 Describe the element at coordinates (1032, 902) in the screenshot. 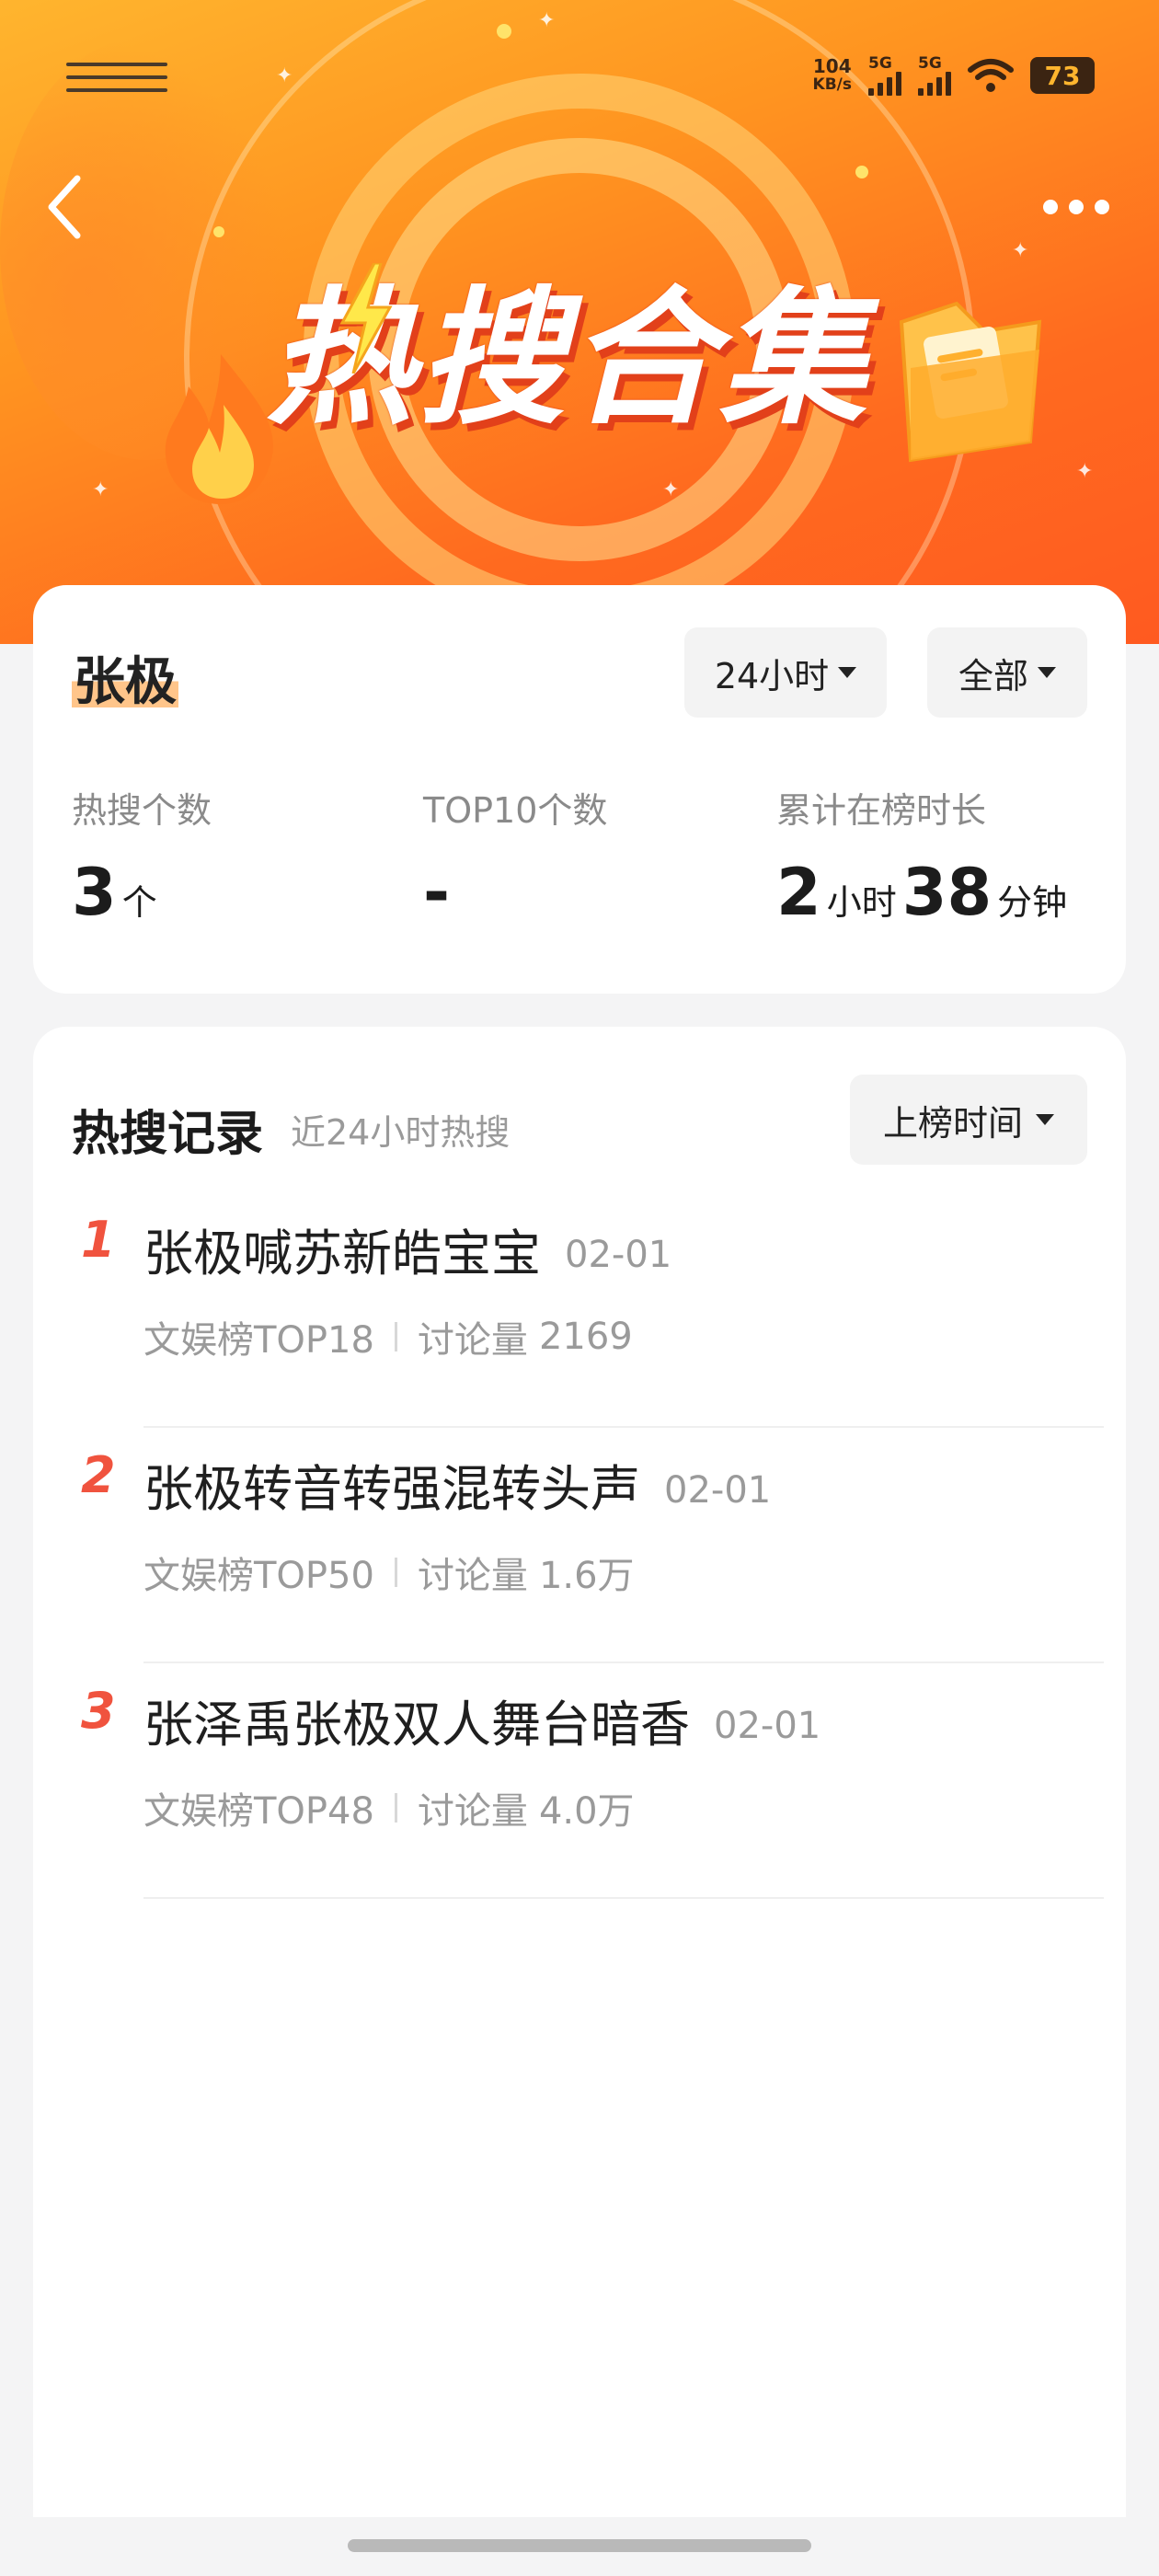

I see `stat-minutes-unit: 分钟` at that location.